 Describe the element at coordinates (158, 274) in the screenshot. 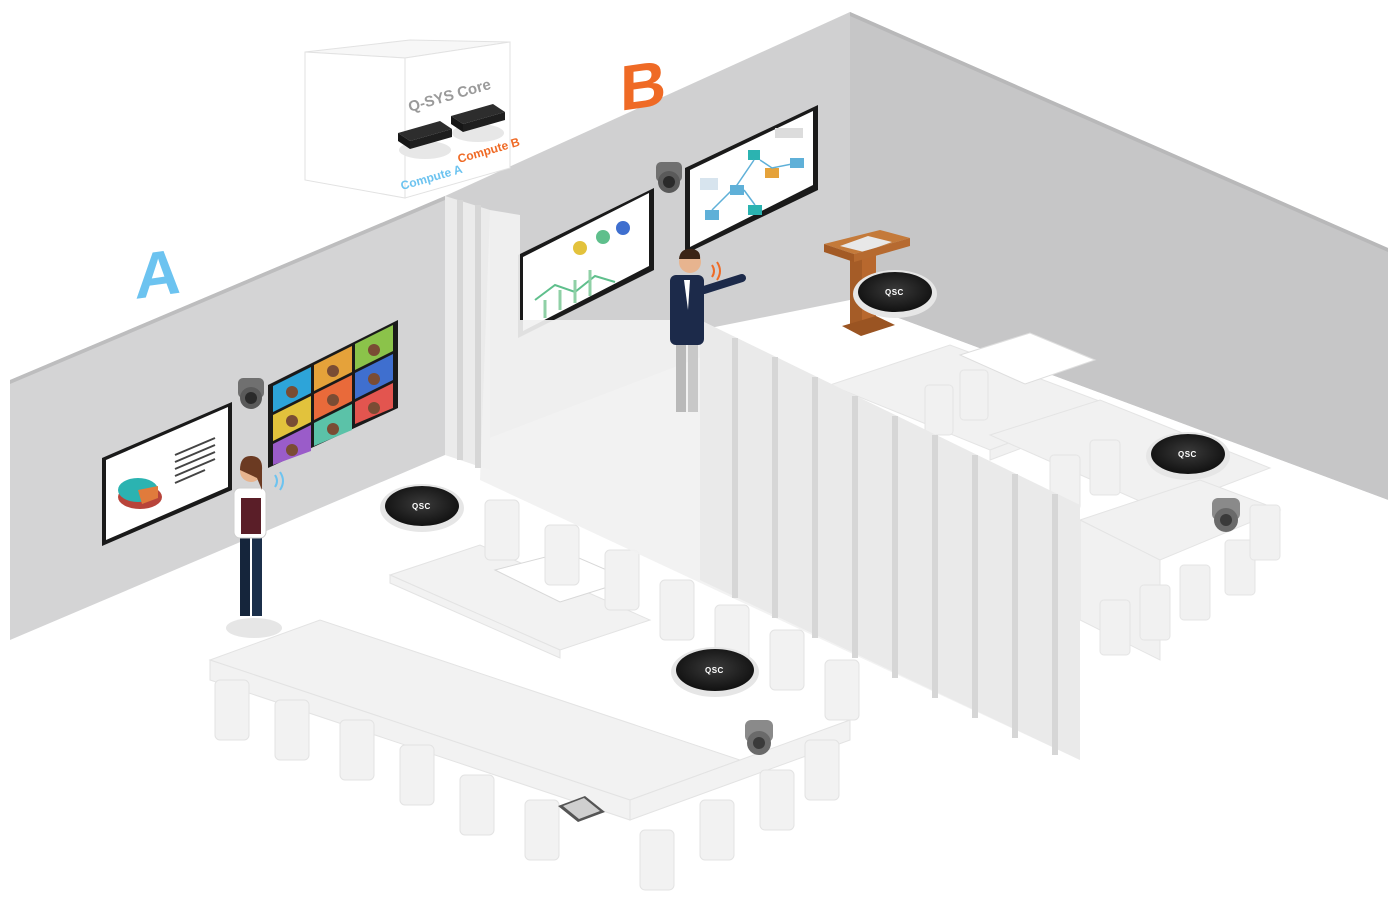

I see `room-a-label: A` at that location.